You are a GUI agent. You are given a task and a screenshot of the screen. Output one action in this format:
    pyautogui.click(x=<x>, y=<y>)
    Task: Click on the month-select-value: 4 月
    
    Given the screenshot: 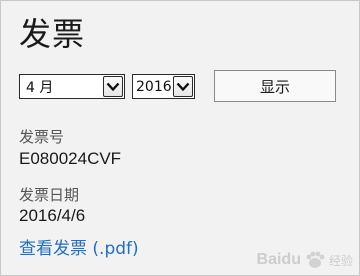 What is the action you would take?
    pyautogui.click(x=40, y=87)
    